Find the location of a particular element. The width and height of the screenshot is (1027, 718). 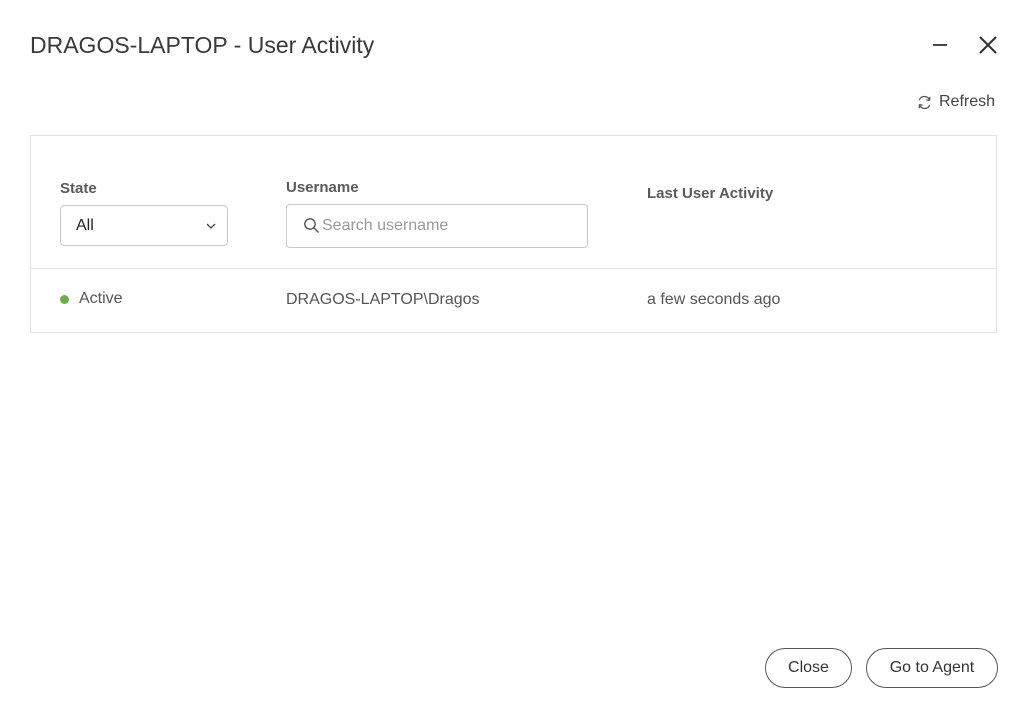

state-text: Active is located at coordinates (101, 298).